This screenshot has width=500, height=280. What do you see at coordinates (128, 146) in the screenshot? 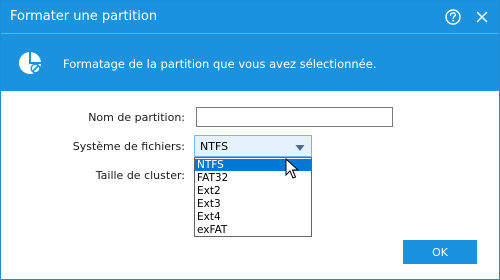
I see `filesystem-label: Système de fichiers:` at bounding box center [128, 146].